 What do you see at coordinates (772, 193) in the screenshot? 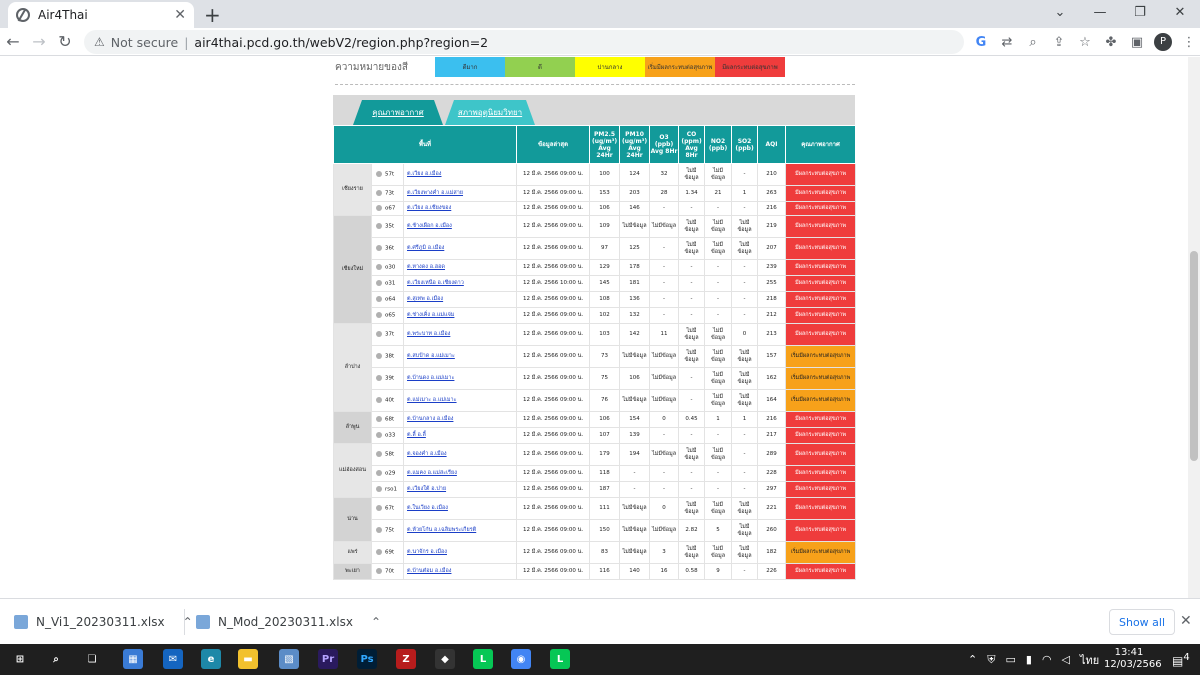
I see `aqi-cell: 263` at bounding box center [772, 193].